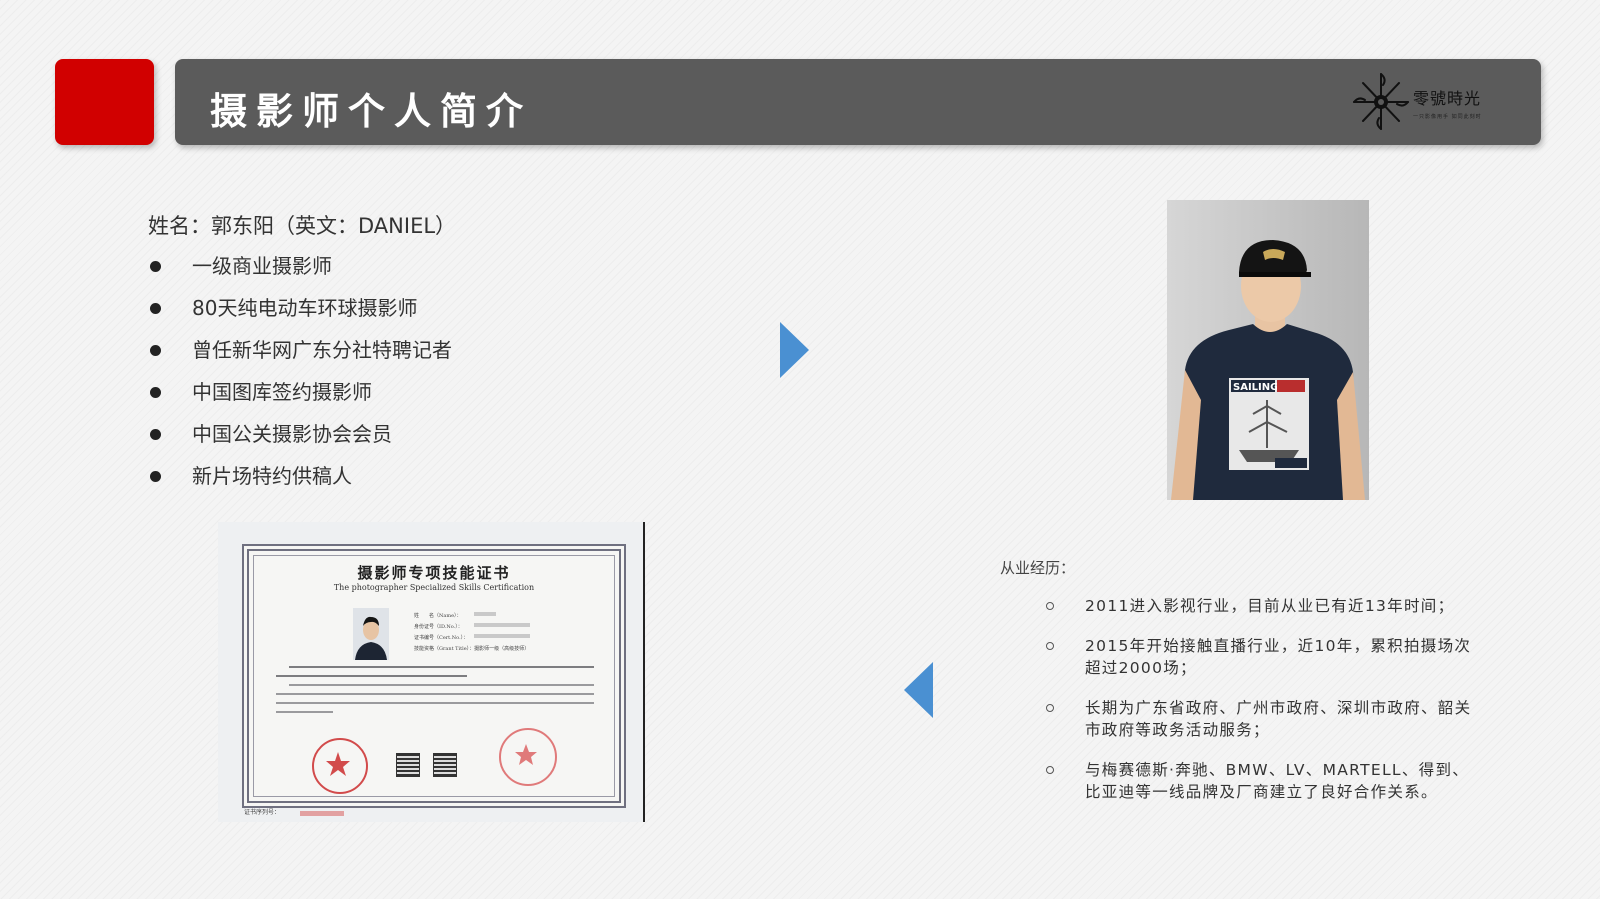  What do you see at coordinates (435, 693) in the screenshot?
I see `certificate-body-text` at bounding box center [435, 693].